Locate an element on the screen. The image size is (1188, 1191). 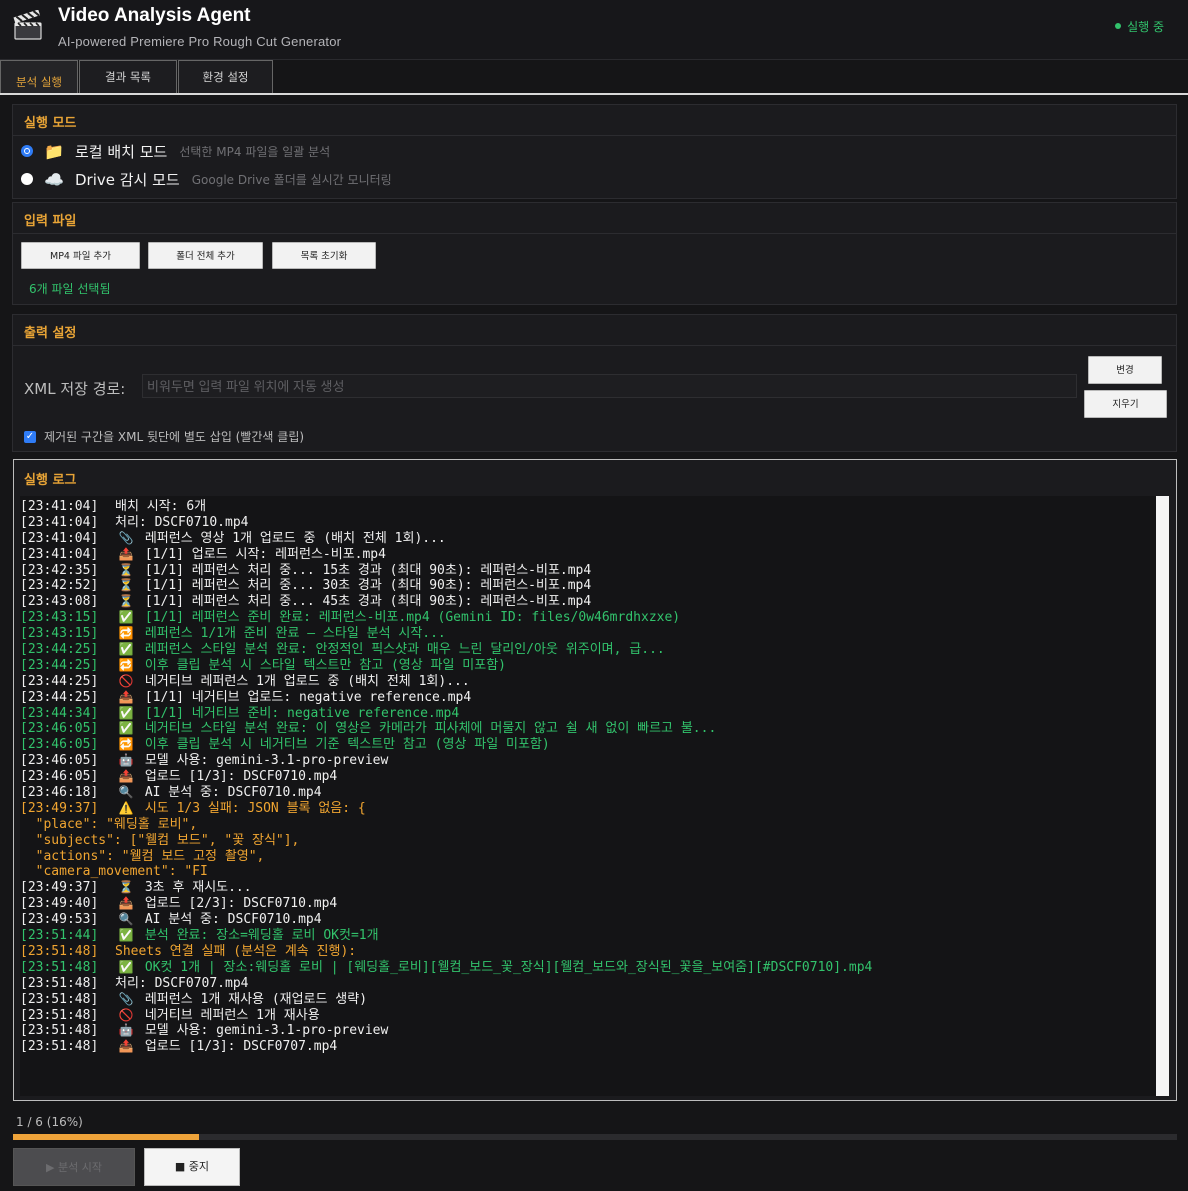
mode-local-desc: 선택한 MP4 파일을 일괄 분석 is located at coordinates (255, 151).